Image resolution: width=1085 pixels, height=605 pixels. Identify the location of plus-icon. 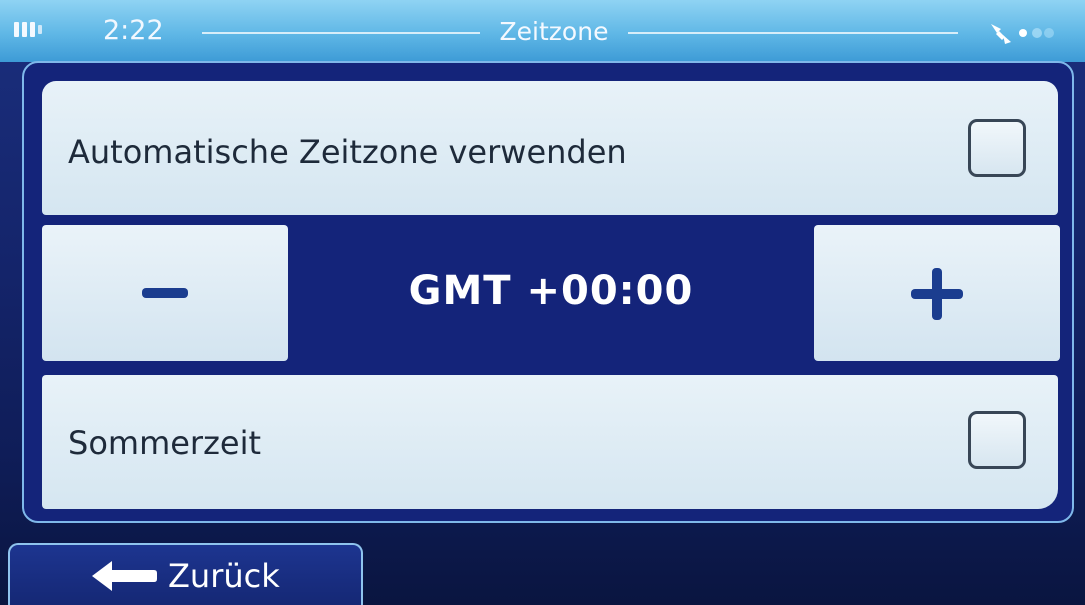
(937, 294).